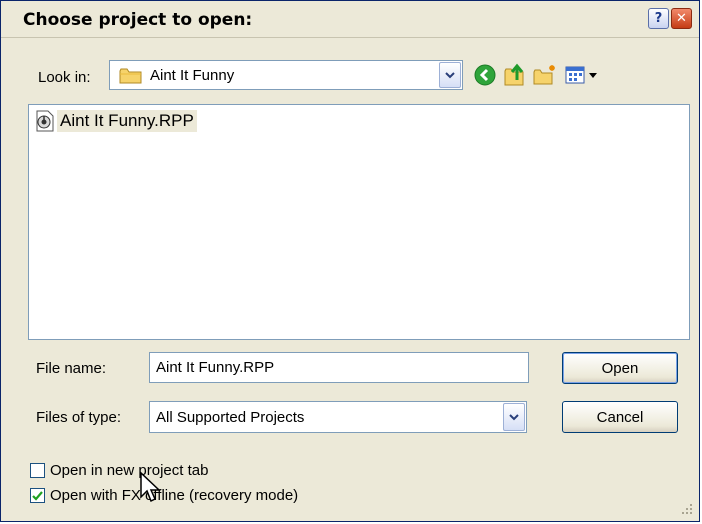 This screenshot has width=702, height=524. Describe the element at coordinates (71, 368) in the screenshot. I see `file-name-label: File name:` at that location.